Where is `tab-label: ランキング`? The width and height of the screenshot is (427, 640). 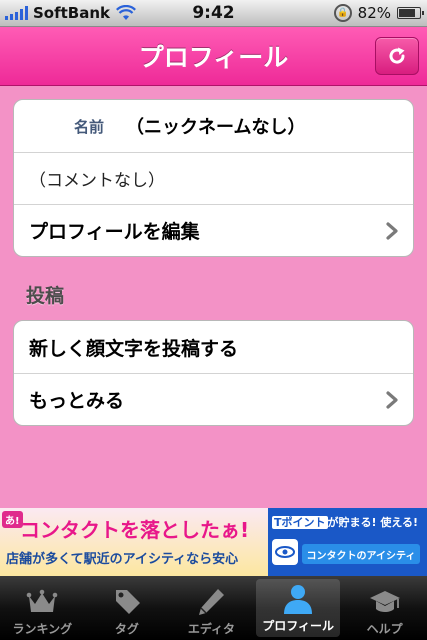
tab-label: ランキング is located at coordinates (42, 629).